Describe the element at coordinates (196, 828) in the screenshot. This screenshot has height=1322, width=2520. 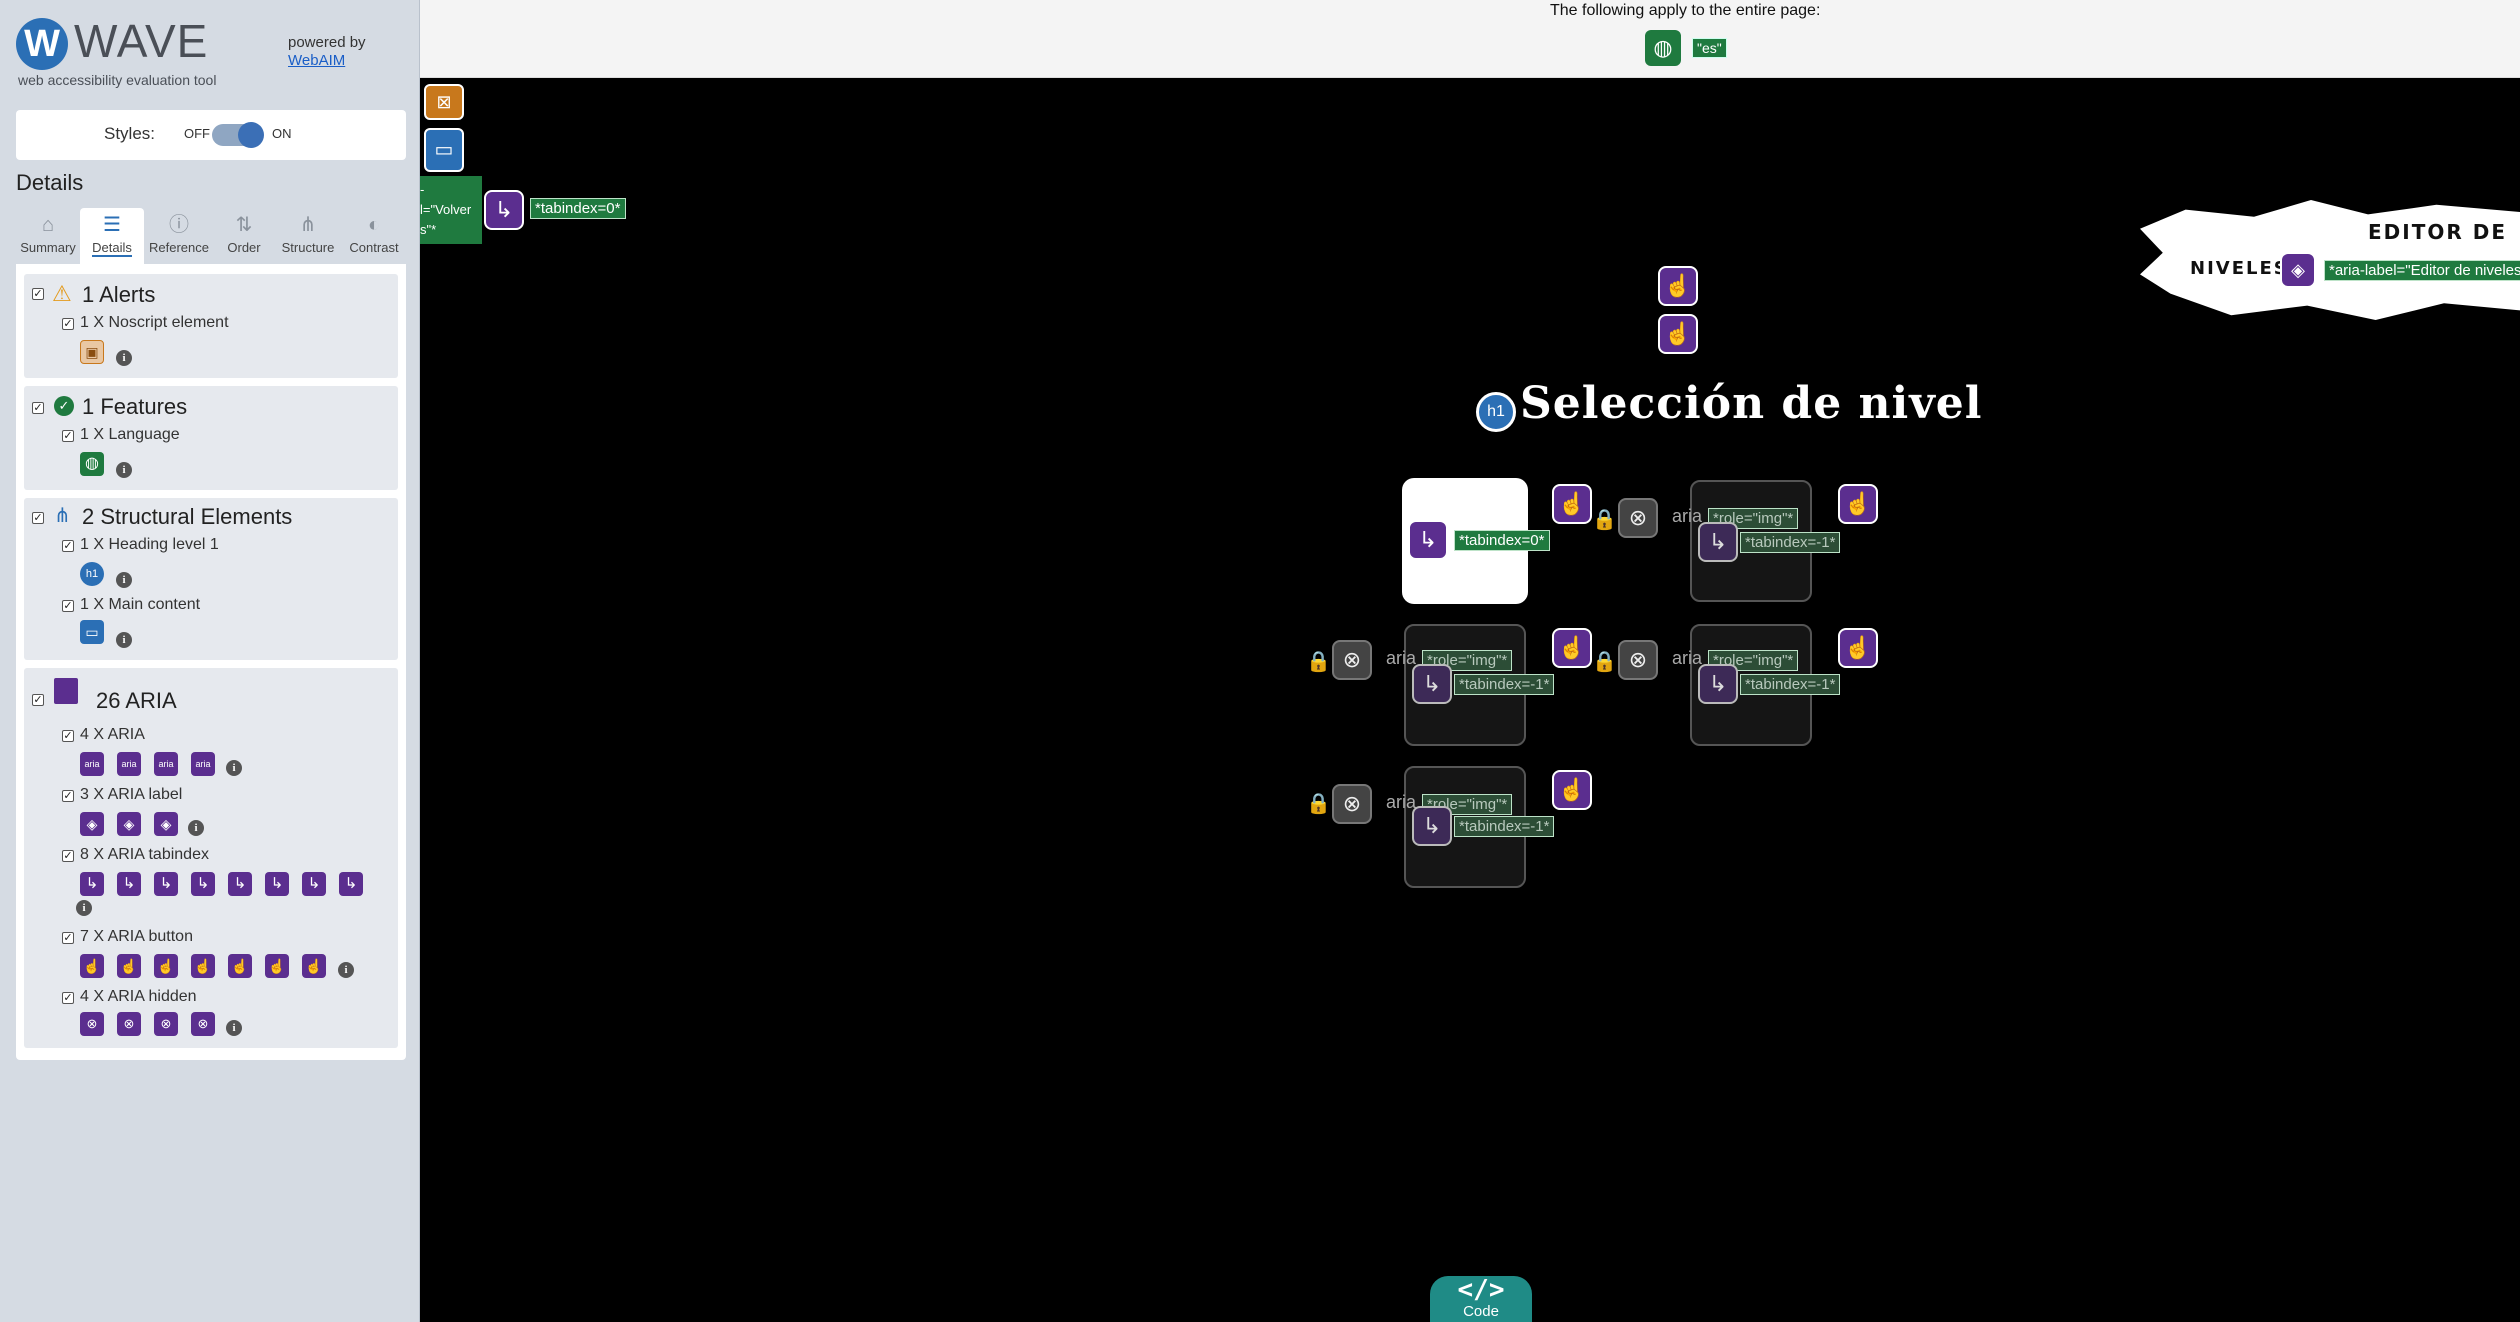
I see `aria-label-info-icon: i` at that location.